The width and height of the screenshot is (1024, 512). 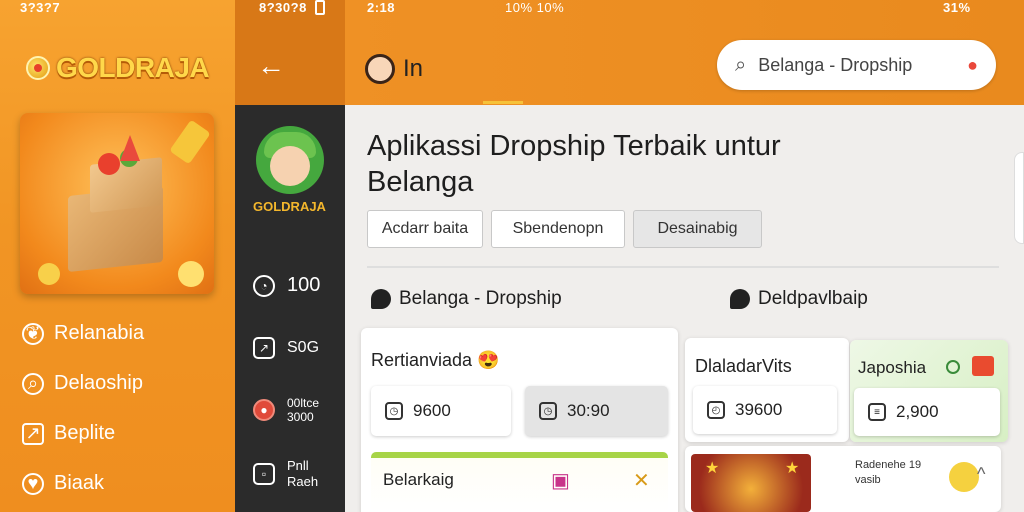 I want to click on left-menu-label: Relanabia, so click(x=99, y=333).